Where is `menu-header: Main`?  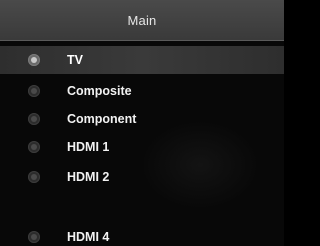 menu-header: Main is located at coordinates (142, 20).